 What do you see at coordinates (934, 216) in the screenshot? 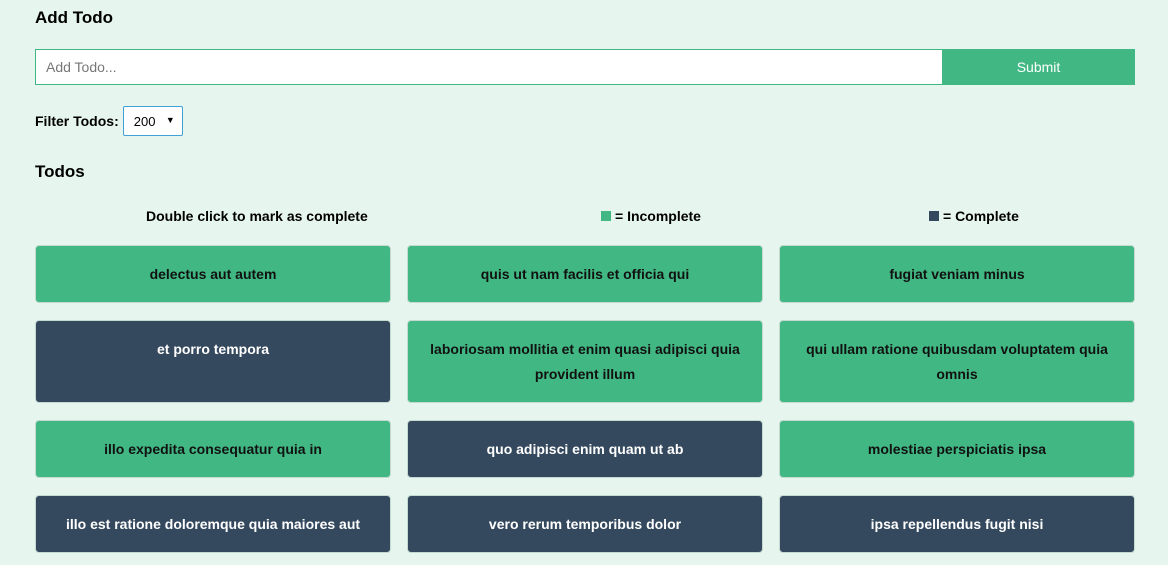
I see `complete-swatch-icon` at bounding box center [934, 216].